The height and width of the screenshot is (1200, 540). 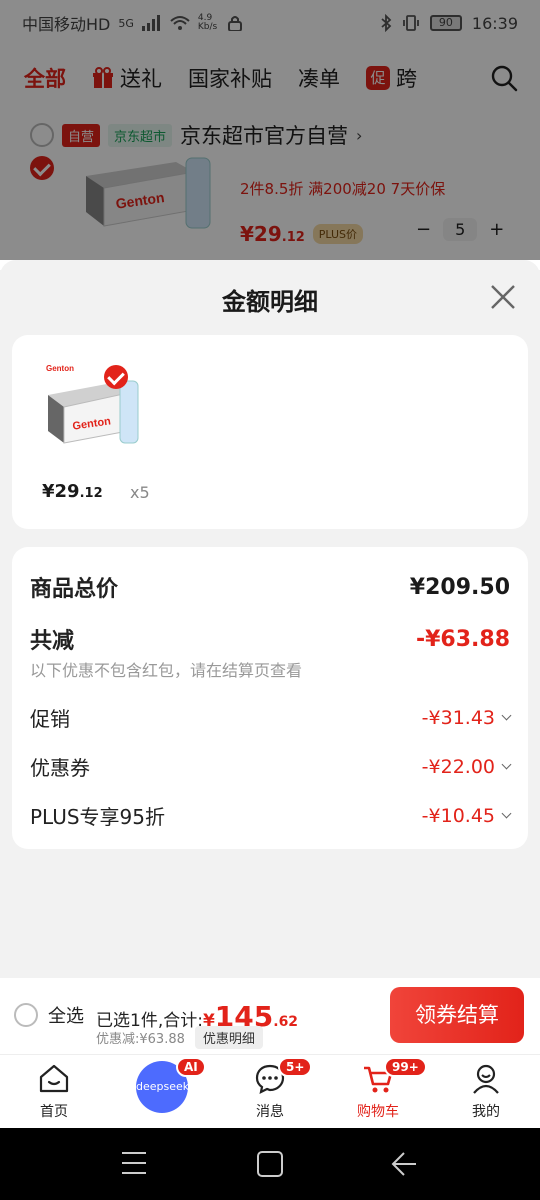 What do you see at coordinates (91, 493) in the screenshot?
I see `thumb-price-dec: .12` at bounding box center [91, 493].